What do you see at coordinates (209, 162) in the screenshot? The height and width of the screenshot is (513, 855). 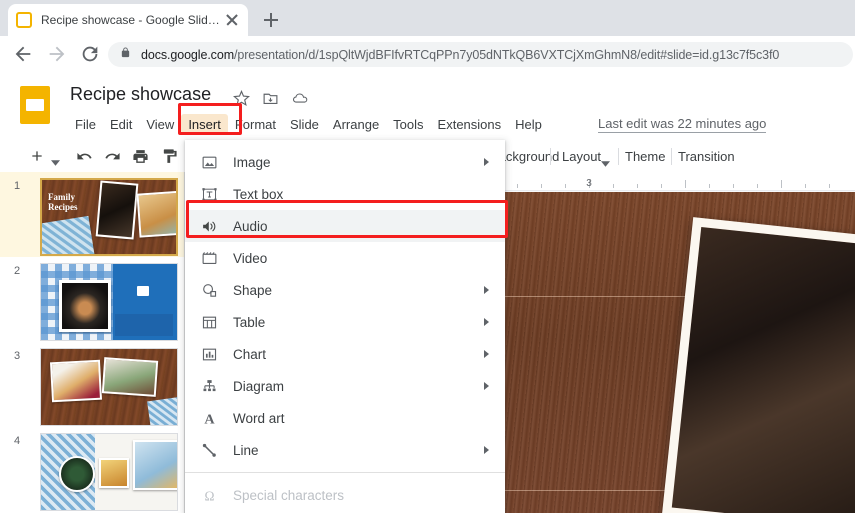 I see `image-icon` at bounding box center [209, 162].